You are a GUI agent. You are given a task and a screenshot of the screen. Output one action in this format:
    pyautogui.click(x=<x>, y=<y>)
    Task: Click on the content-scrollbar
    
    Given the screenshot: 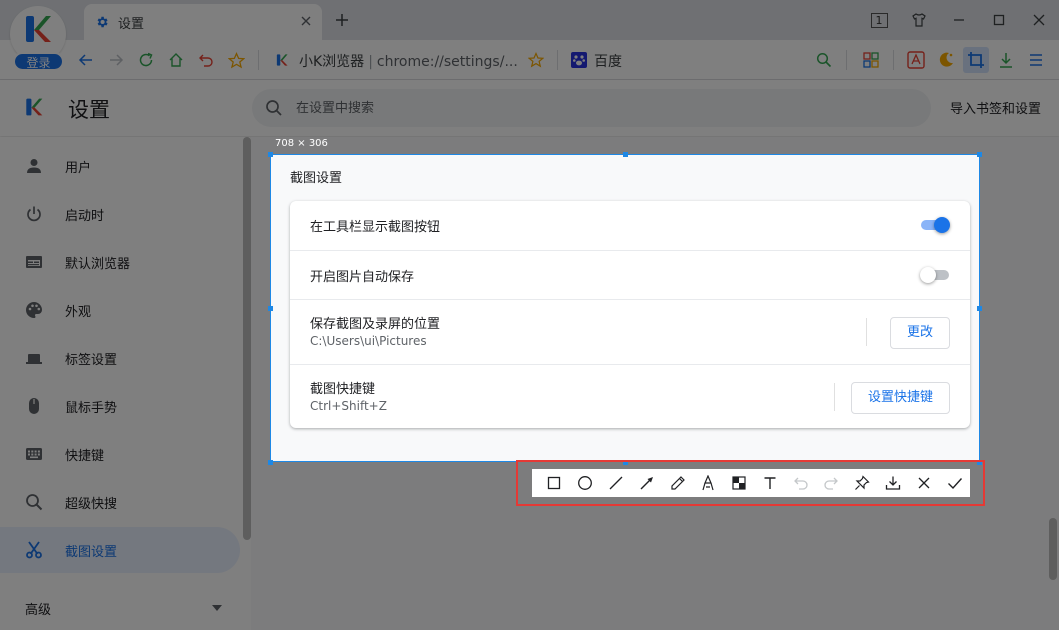 What is the action you would take?
    pyautogui.click(x=1053, y=549)
    